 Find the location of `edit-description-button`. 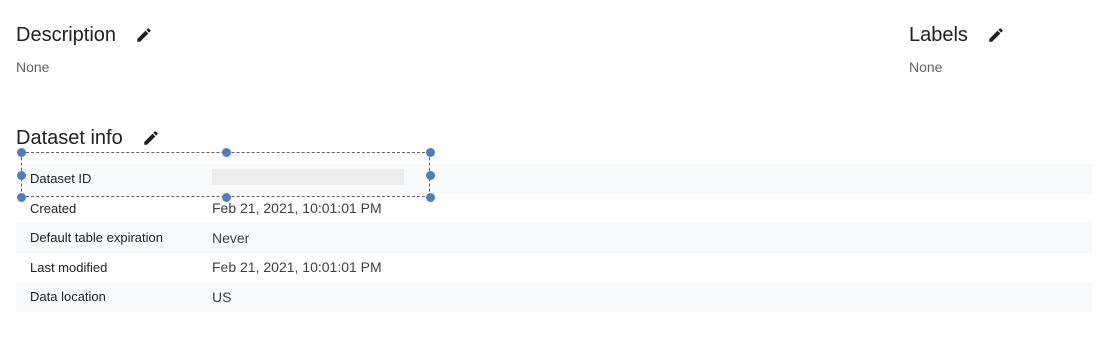

edit-description-button is located at coordinates (144, 35).